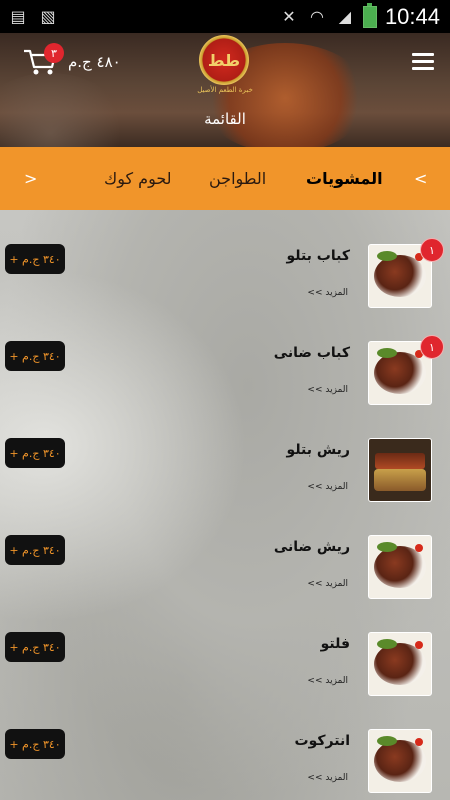  What do you see at coordinates (420, 178) in the screenshot?
I see `tabs-prev-arrow: <` at bounding box center [420, 178].